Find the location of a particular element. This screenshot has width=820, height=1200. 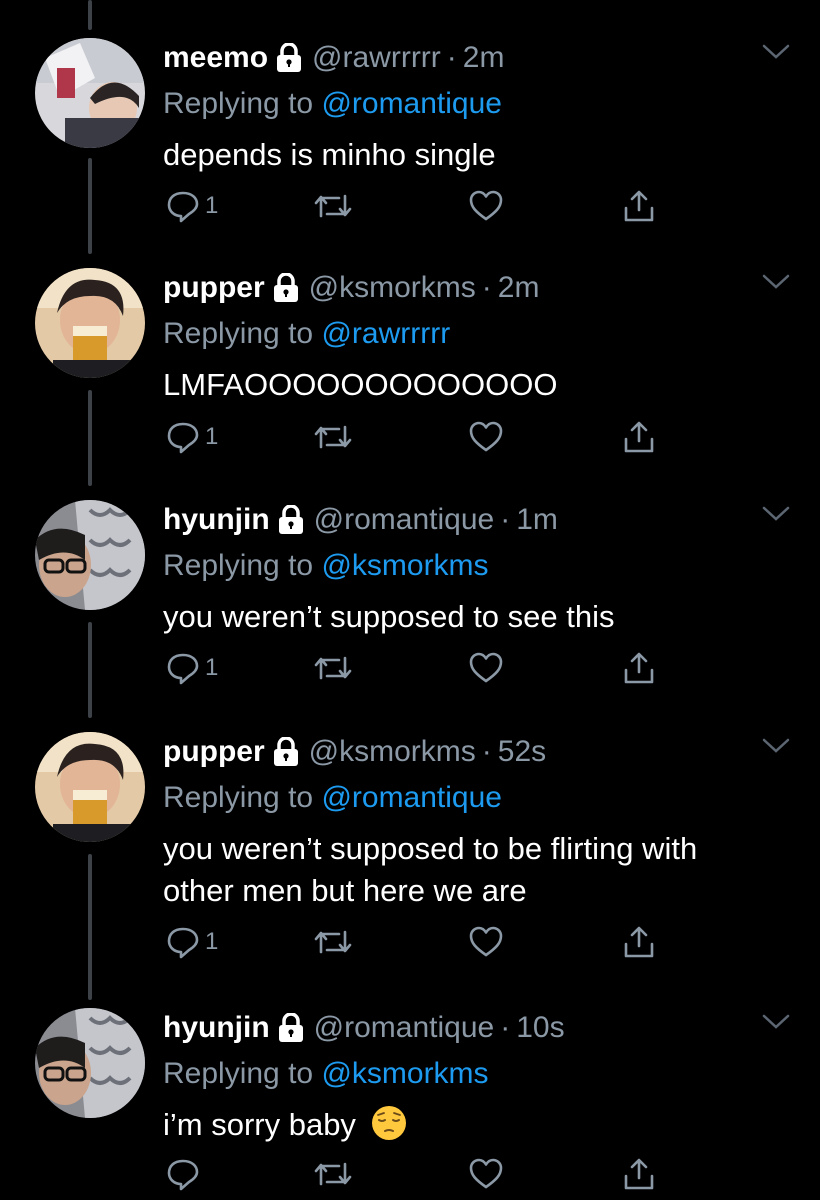

replying-to: Replying to @rawrrrrr is located at coordinates (476, 334).